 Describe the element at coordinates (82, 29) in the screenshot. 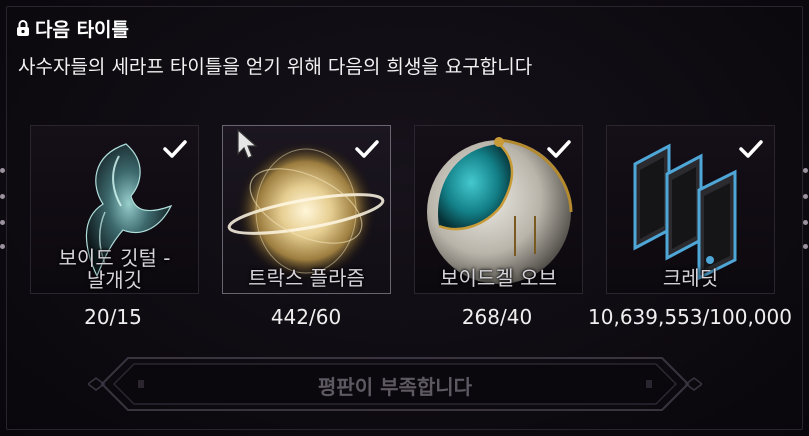

I see `page-title: 다음 타이틀` at that location.